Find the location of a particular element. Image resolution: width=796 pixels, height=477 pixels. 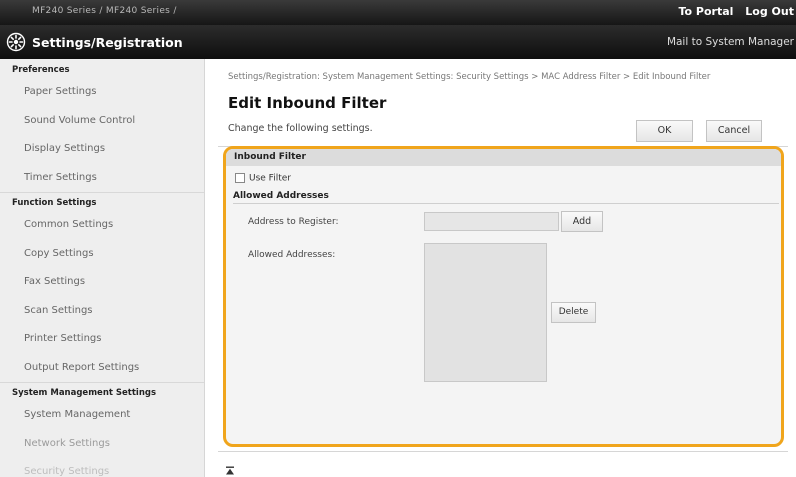

sidebar-item-printer-settings: Printer Settings is located at coordinates (102, 339).